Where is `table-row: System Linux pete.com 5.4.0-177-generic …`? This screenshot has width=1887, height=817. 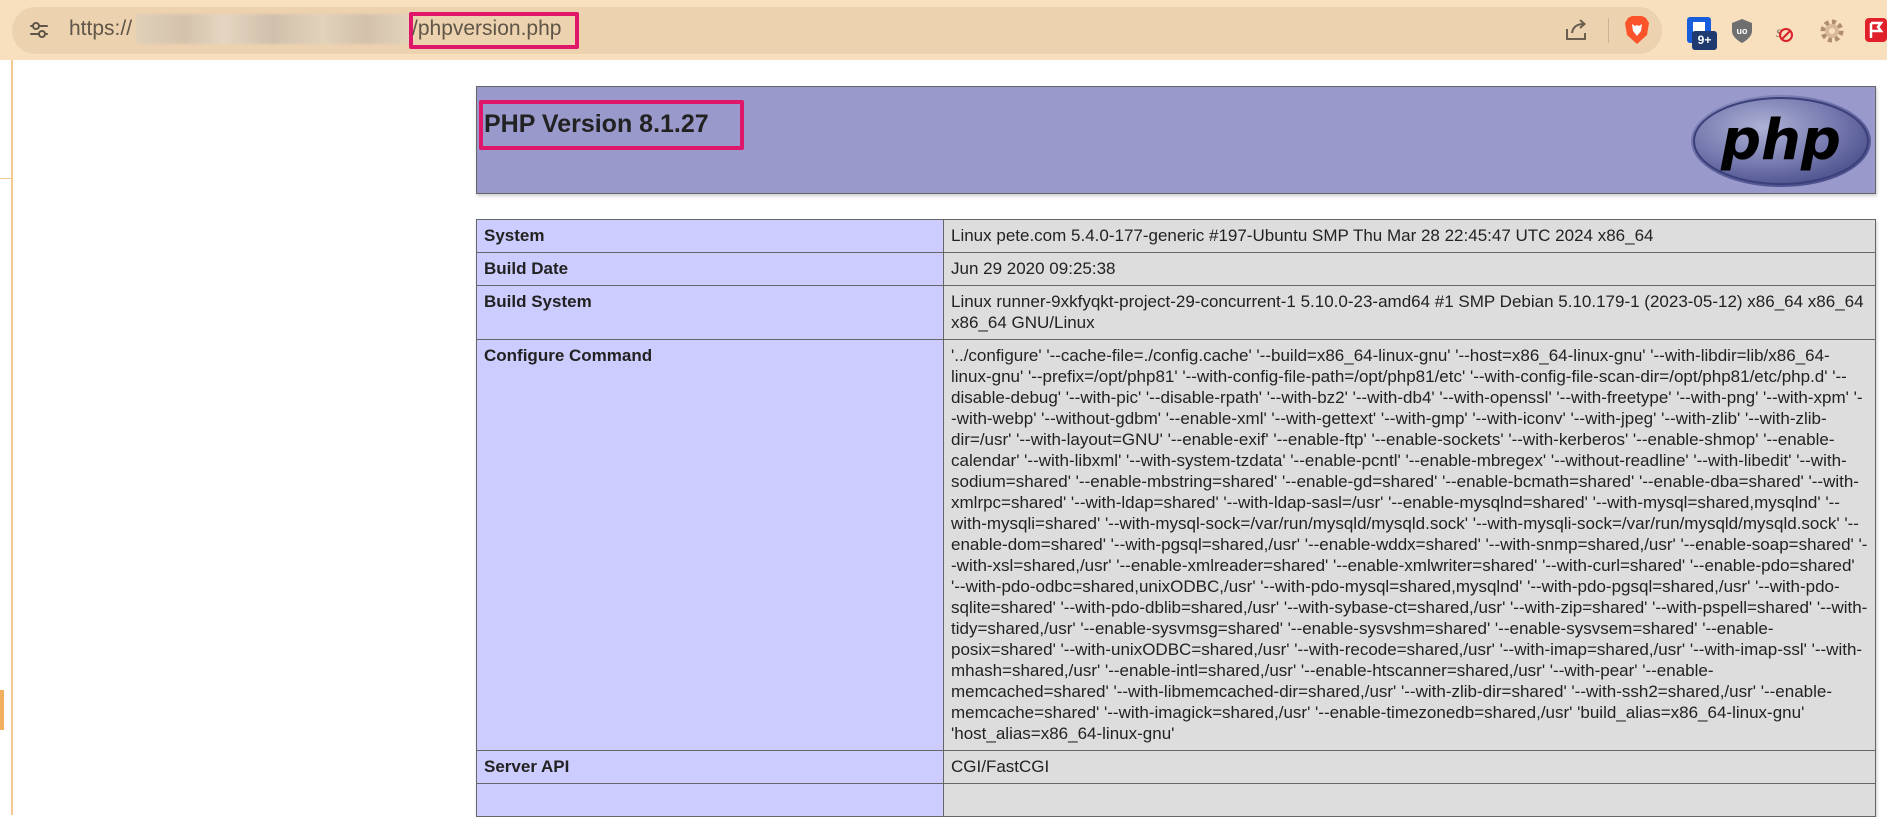 table-row: System Linux pete.com 5.4.0-177-generic … is located at coordinates (1176, 236).